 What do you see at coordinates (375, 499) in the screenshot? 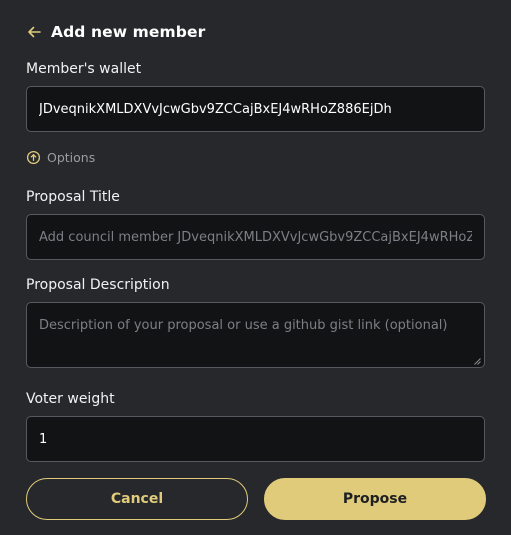
I see `propose-button: Propose` at bounding box center [375, 499].